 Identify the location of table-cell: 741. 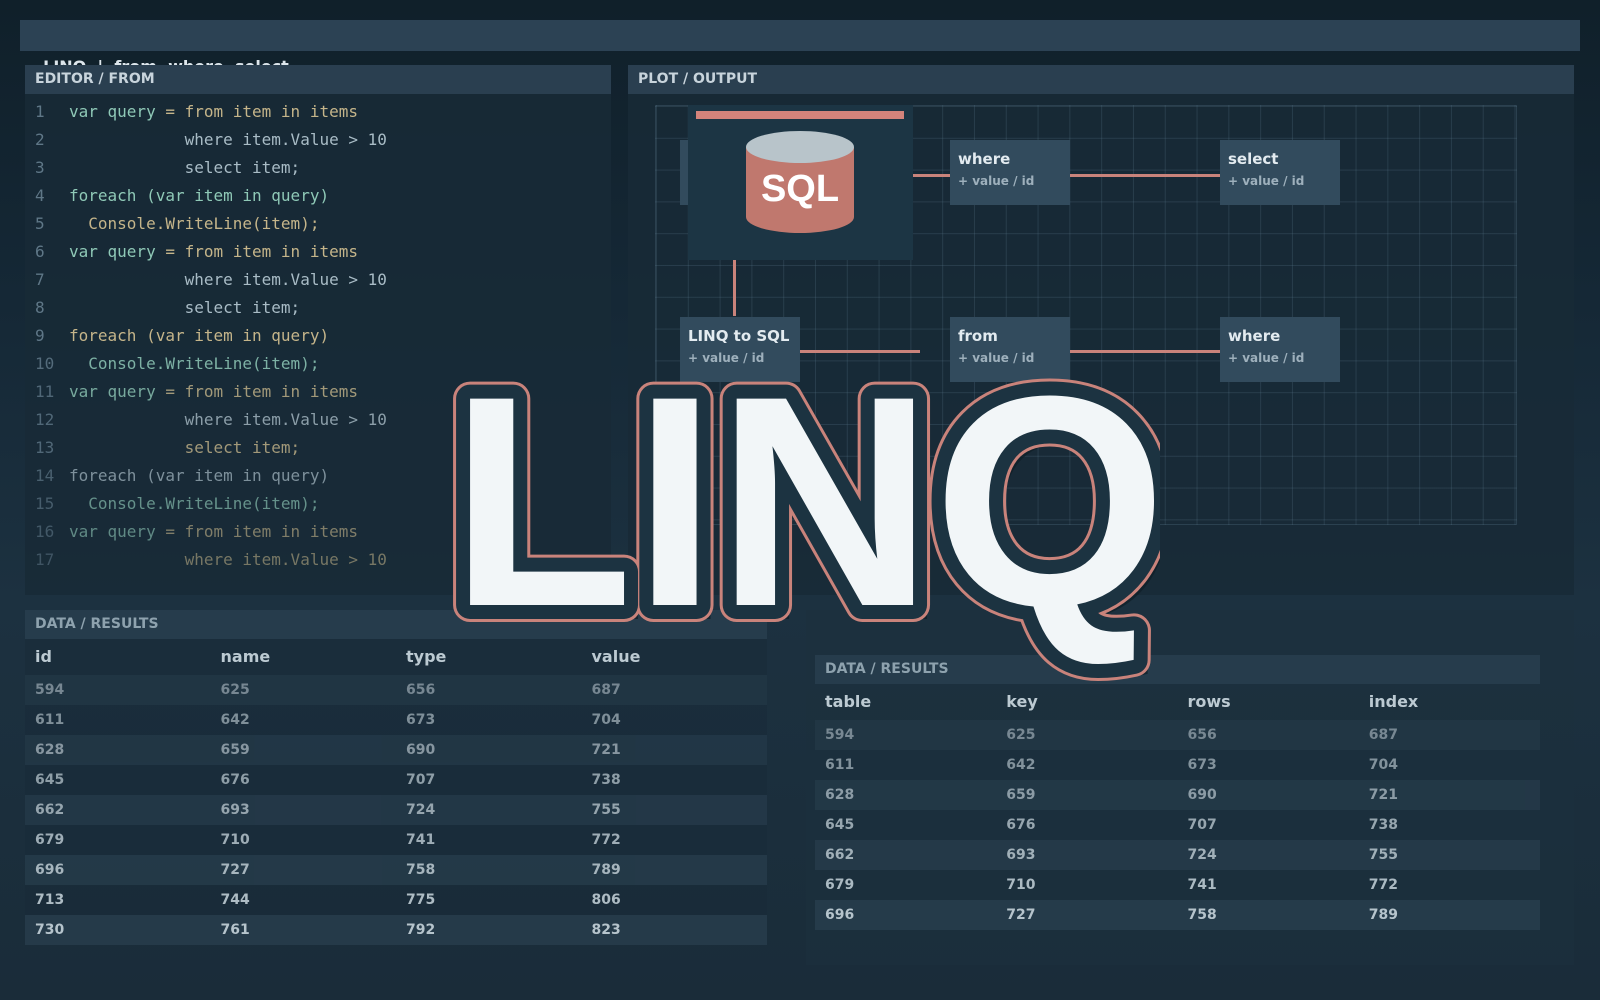
(1202, 885).